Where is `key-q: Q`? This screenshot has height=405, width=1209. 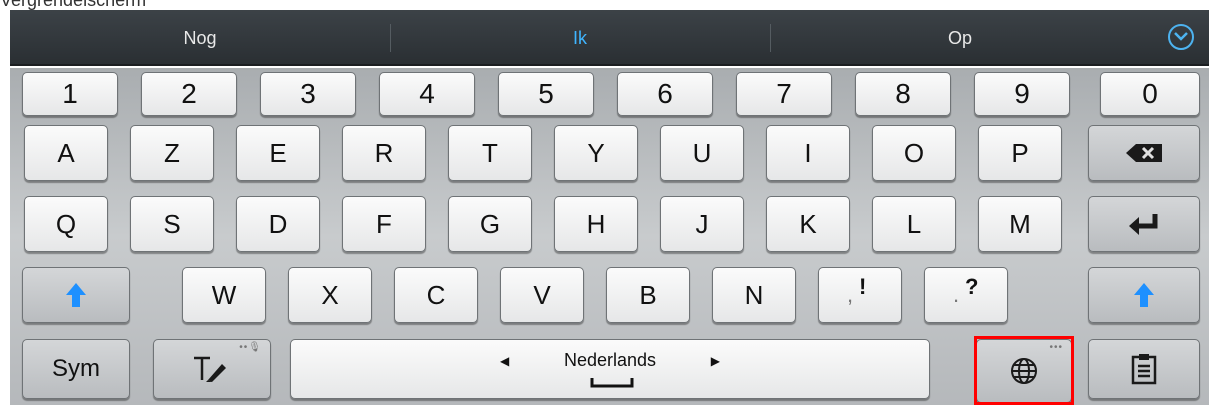 key-q: Q is located at coordinates (66, 224).